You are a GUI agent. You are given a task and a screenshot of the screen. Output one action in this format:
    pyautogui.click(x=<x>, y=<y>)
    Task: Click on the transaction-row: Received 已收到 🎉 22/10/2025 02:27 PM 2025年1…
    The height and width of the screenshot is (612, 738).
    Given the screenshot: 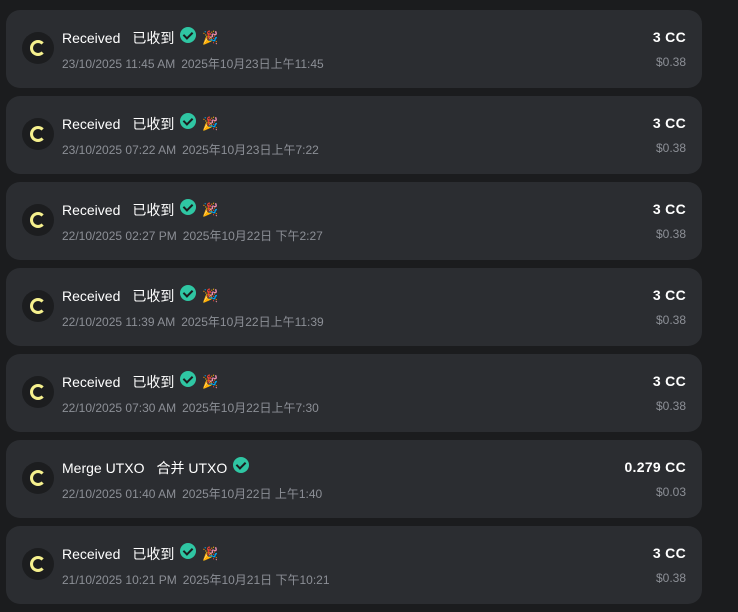 What is the action you would take?
    pyautogui.click(x=354, y=221)
    